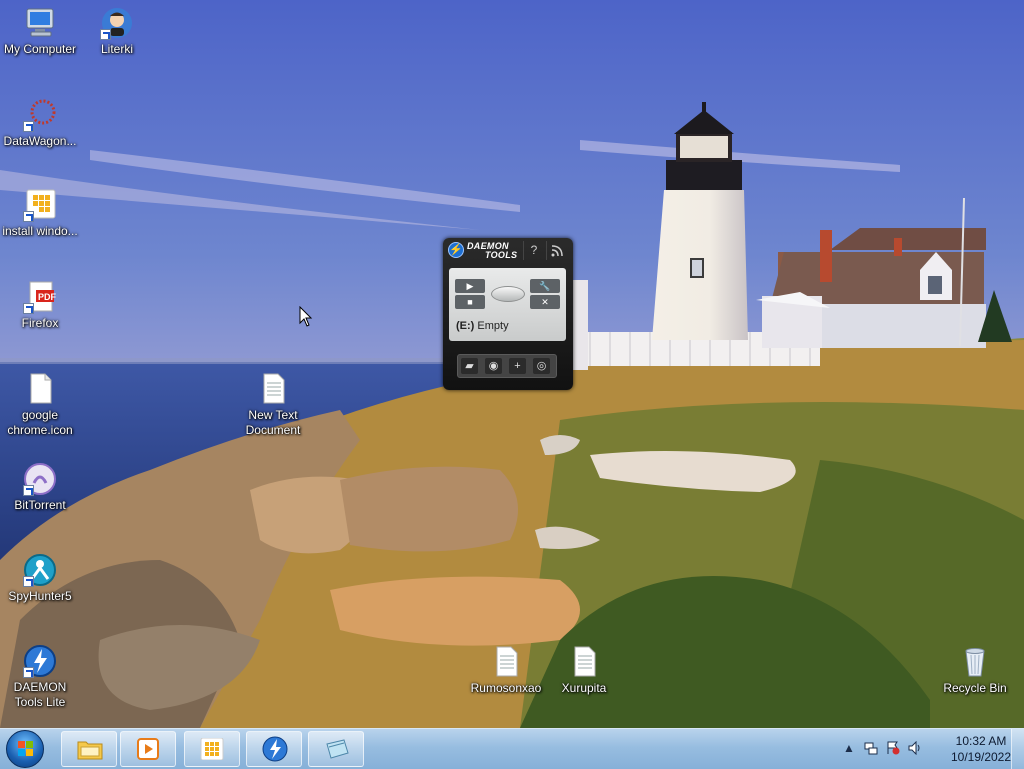  I want to click on taskbar-notepad-button, so click(336, 749).